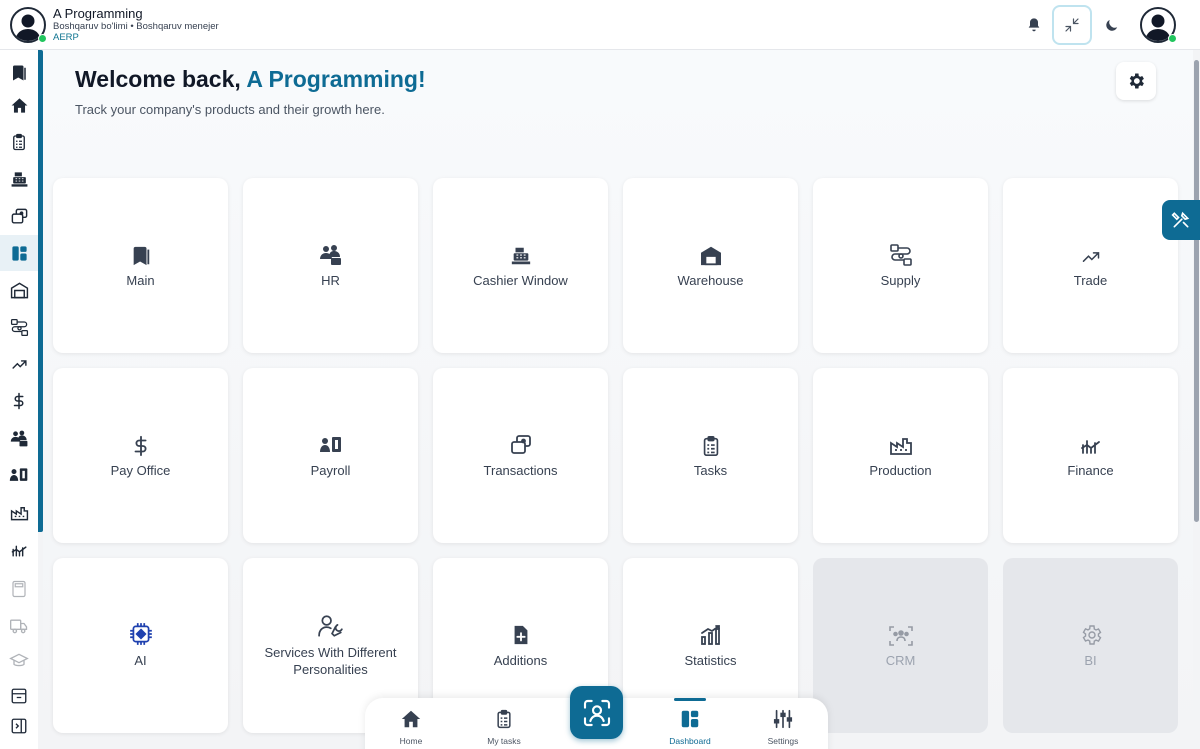 Image resolution: width=1200 pixels, height=749 pixels. What do you see at coordinates (504, 741) in the screenshot?
I see `bottom-nav-label: My tasks` at bounding box center [504, 741].